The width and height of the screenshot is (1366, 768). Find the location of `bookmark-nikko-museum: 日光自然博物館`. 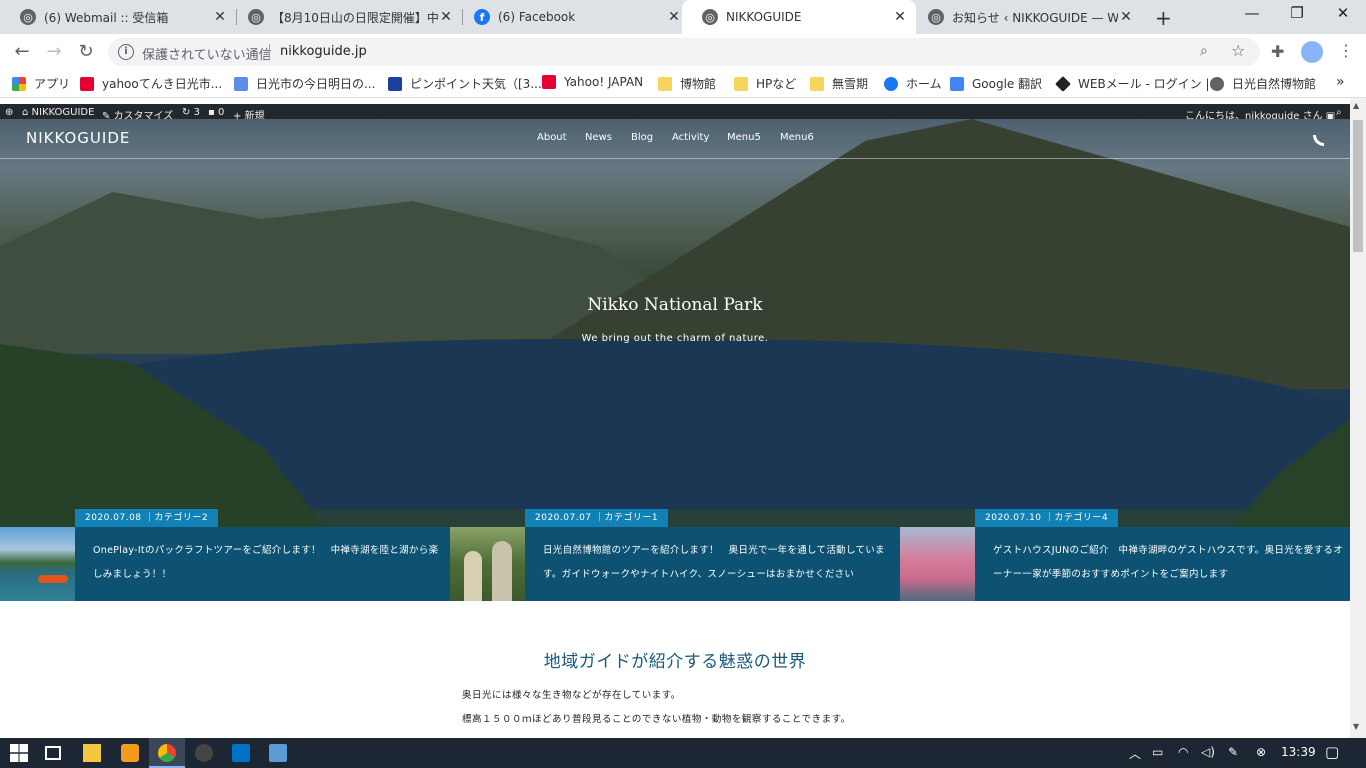

bookmark-nikko-museum: 日光自然博物館 is located at coordinates (1263, 83).